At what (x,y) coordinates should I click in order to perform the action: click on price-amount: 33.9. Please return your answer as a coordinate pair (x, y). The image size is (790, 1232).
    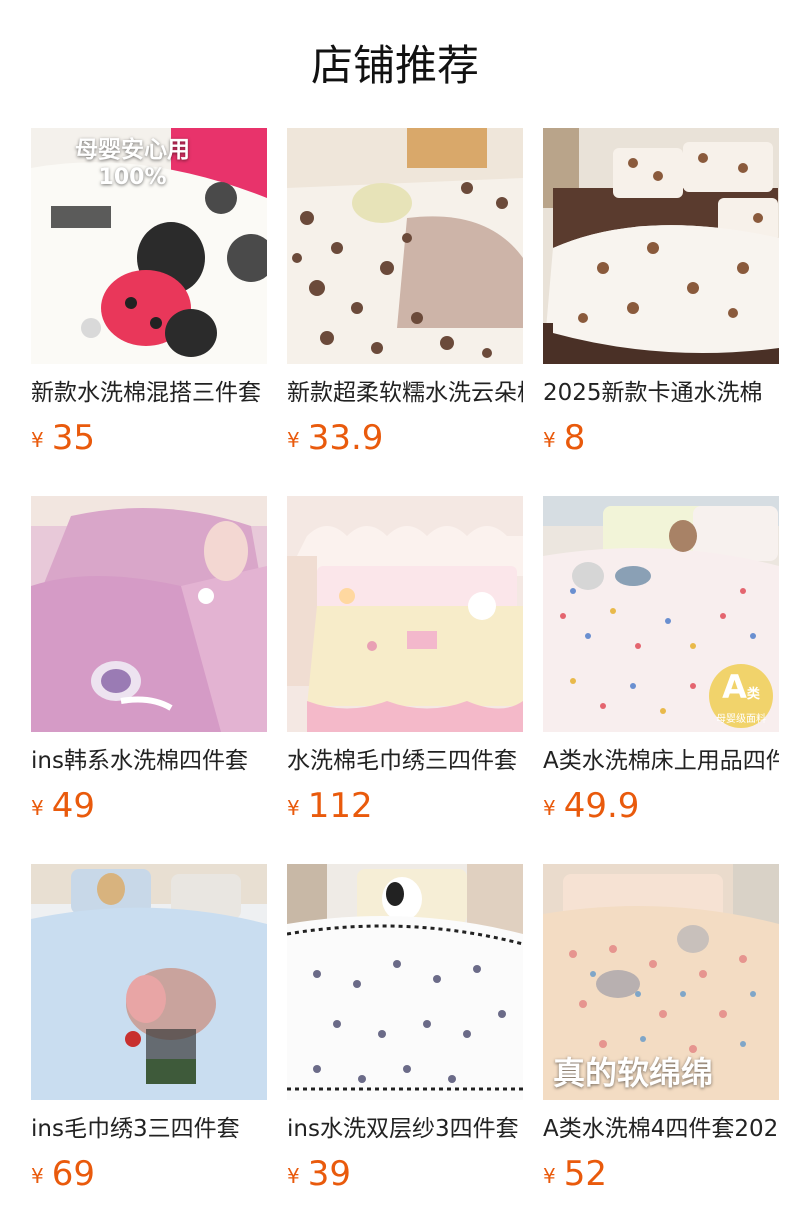
    Looking at the image, I should click on (345, 438).